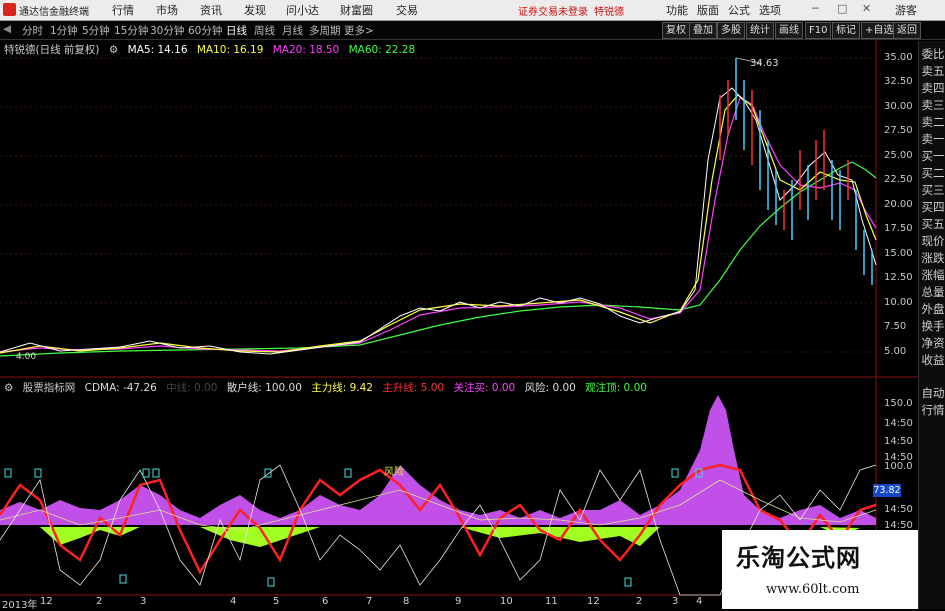  Describe the element at coordinates (205, 30) in the screenshot. I see `period-60min: 60分钟` at that location.